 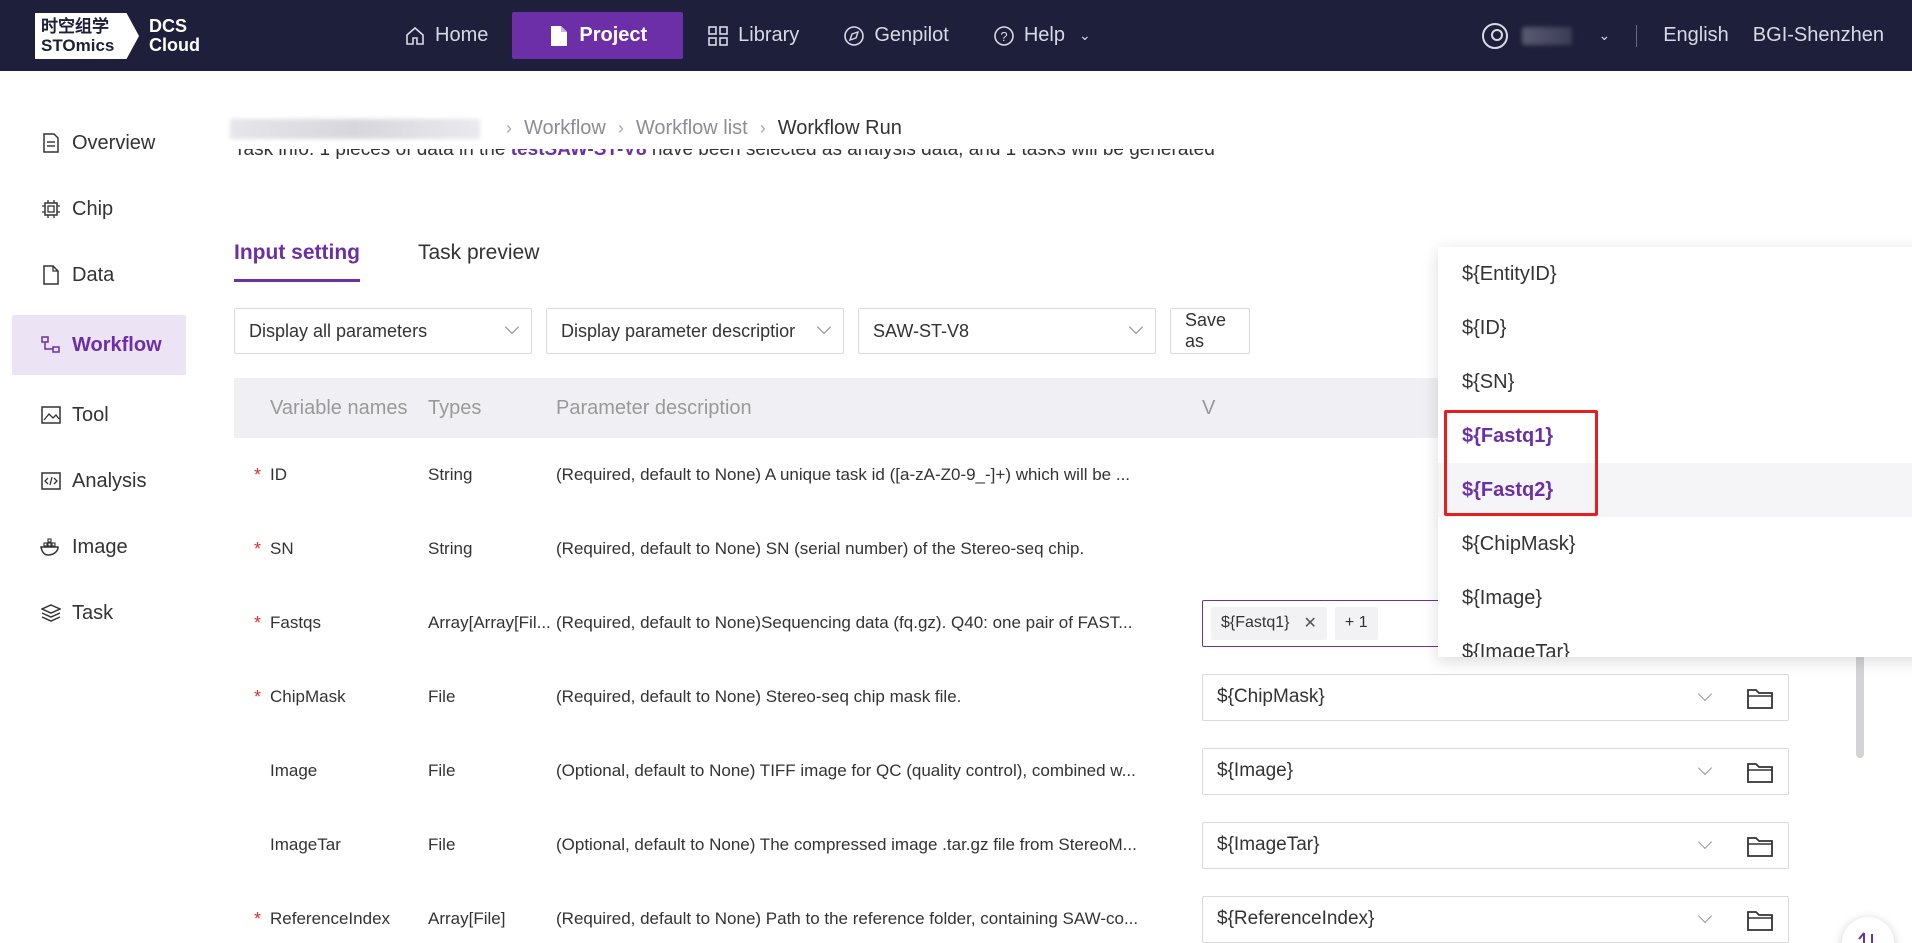 What do you see at coordinates (338, 330) in the screenshot?
I see `param-display-value: Display all parameters` at bounding box center [338, 330].